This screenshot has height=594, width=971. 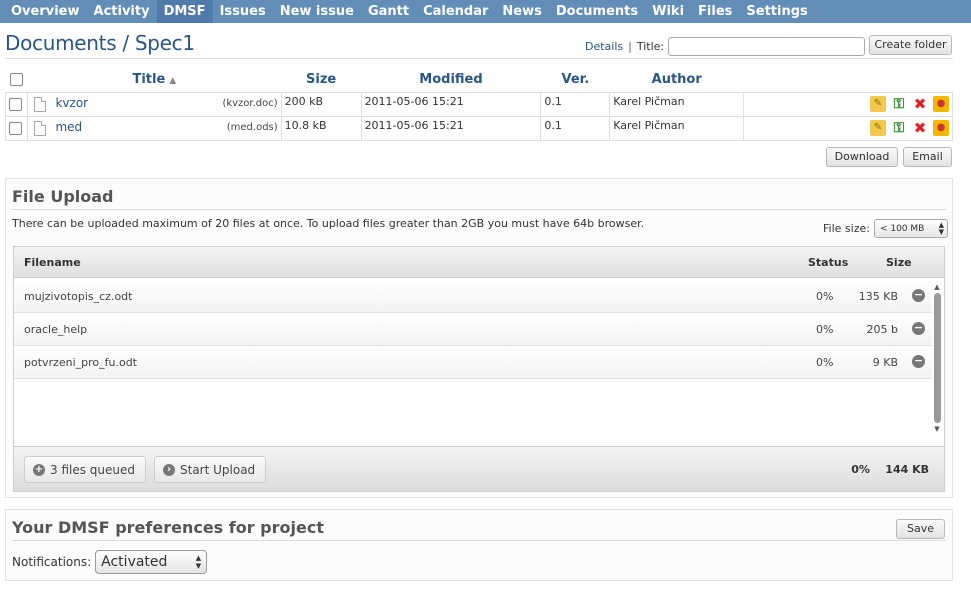 I want to click on queue-file-size: 135 KB, so click(x=878, y=296).